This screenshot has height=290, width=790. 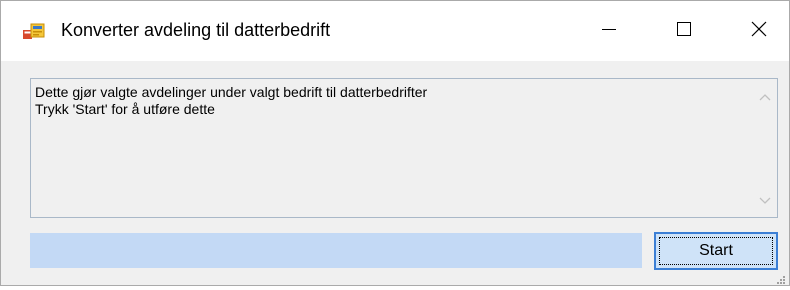 What do you see at coordinates (34, 33) in the screenshot?
I see `app-forms-icon` at bounding box center [34, 33].